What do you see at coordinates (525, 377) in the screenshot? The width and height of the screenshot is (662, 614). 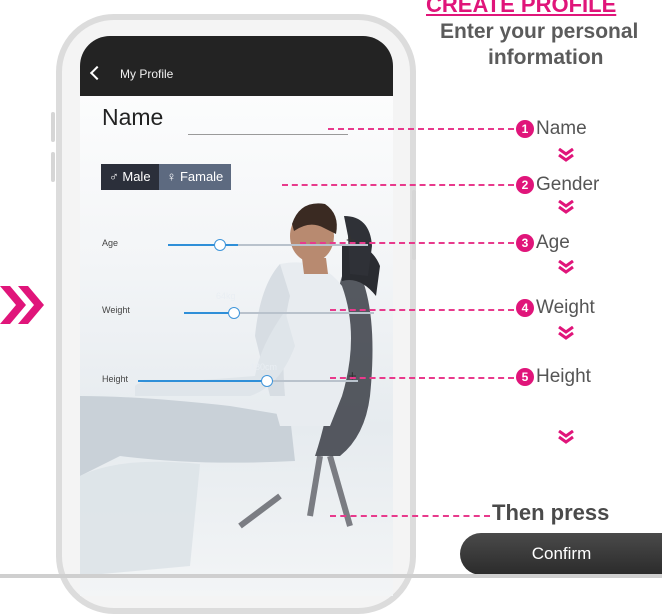 I see `step-number: 5` at bounding box center [525, 377].